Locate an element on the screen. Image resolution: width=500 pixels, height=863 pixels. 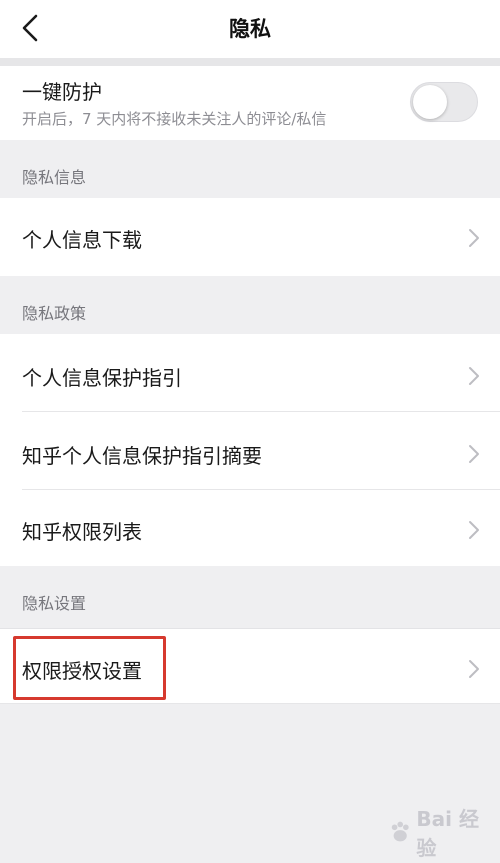
header-divider is located at coordinates (250, 62).